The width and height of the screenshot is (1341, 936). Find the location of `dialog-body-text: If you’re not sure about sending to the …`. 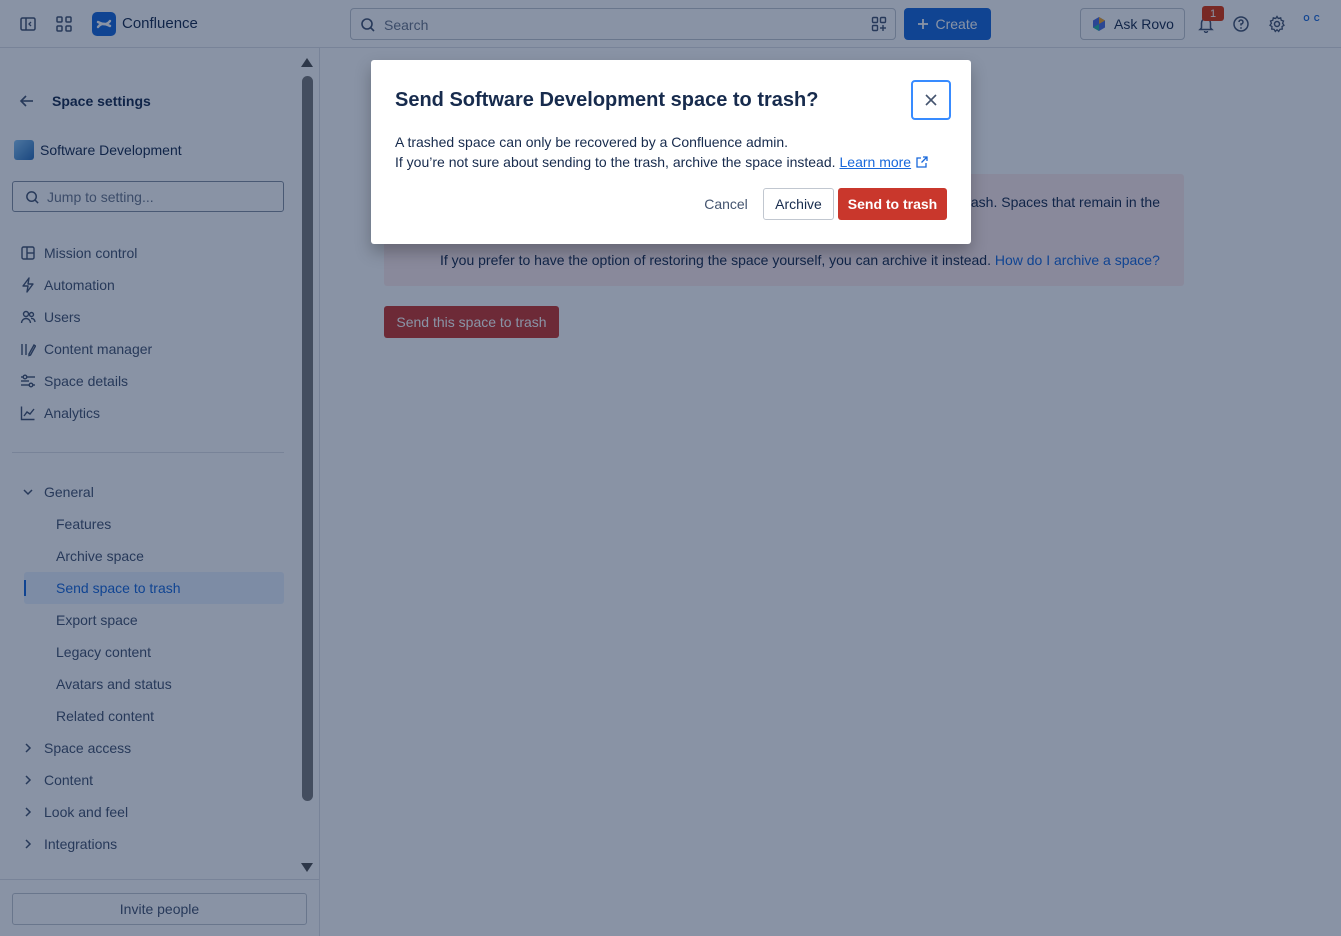

dialog-body-text: If you’re not sure about sending to the … is located at coordinates (615, 162).